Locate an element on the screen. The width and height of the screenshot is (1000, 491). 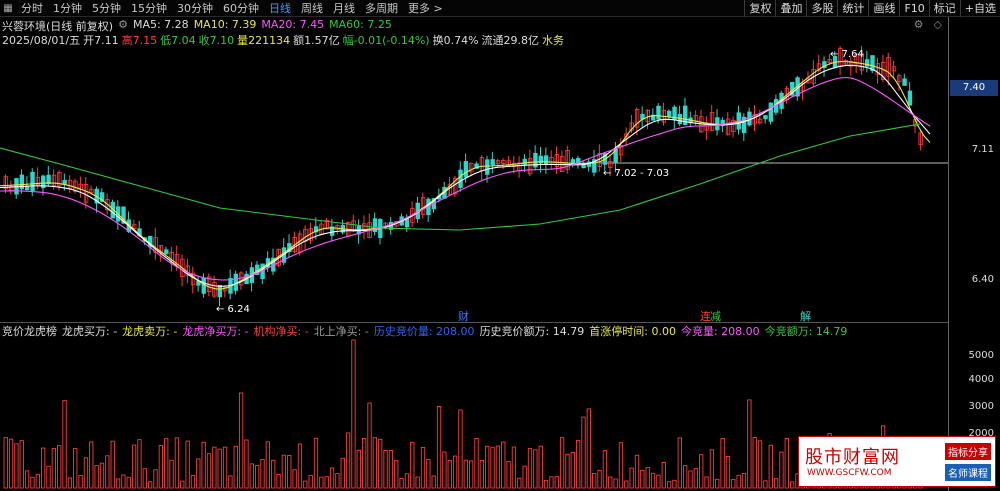
indicator-settings-icon: ⚙ is located at coordinates (123, 25).